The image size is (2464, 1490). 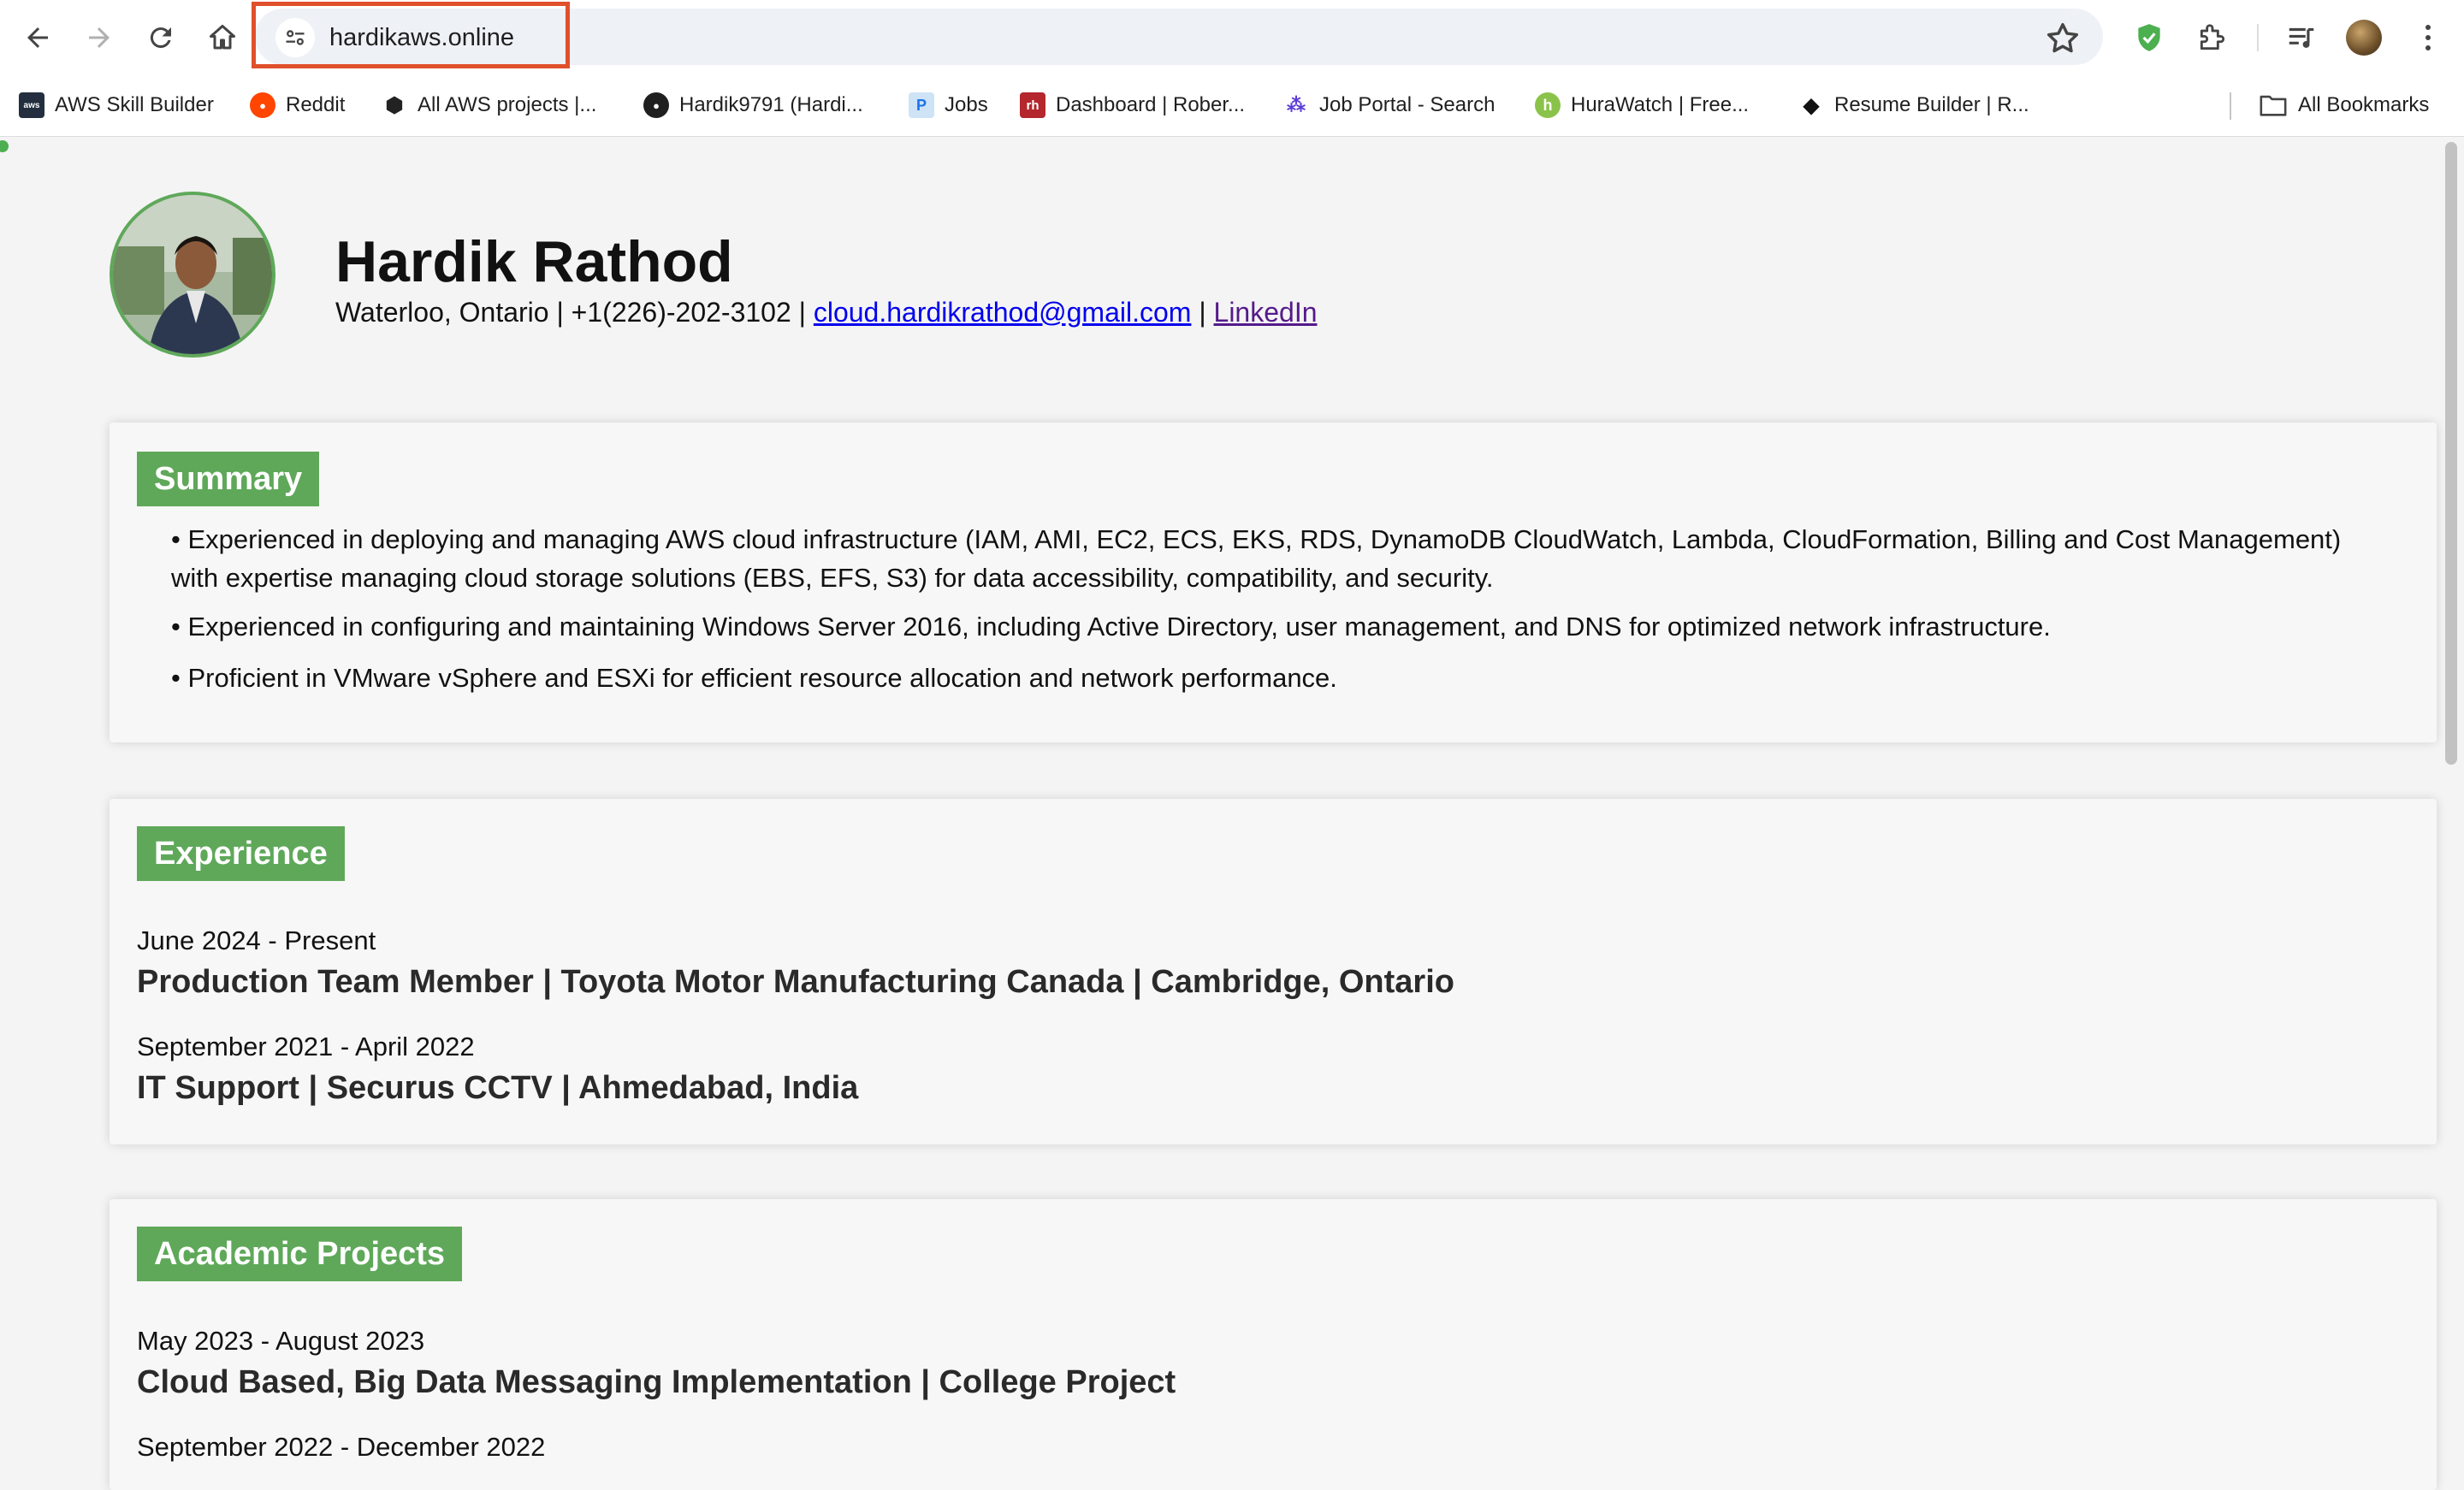 I want to click on home-icon, so click(x=222, y=37).